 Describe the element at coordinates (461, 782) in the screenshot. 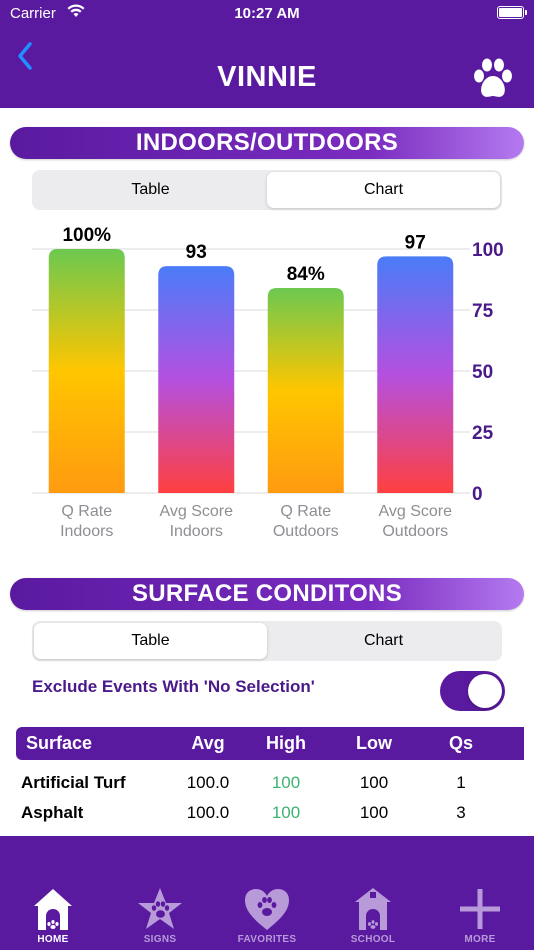

I see `cell-qs: 1` at that location.